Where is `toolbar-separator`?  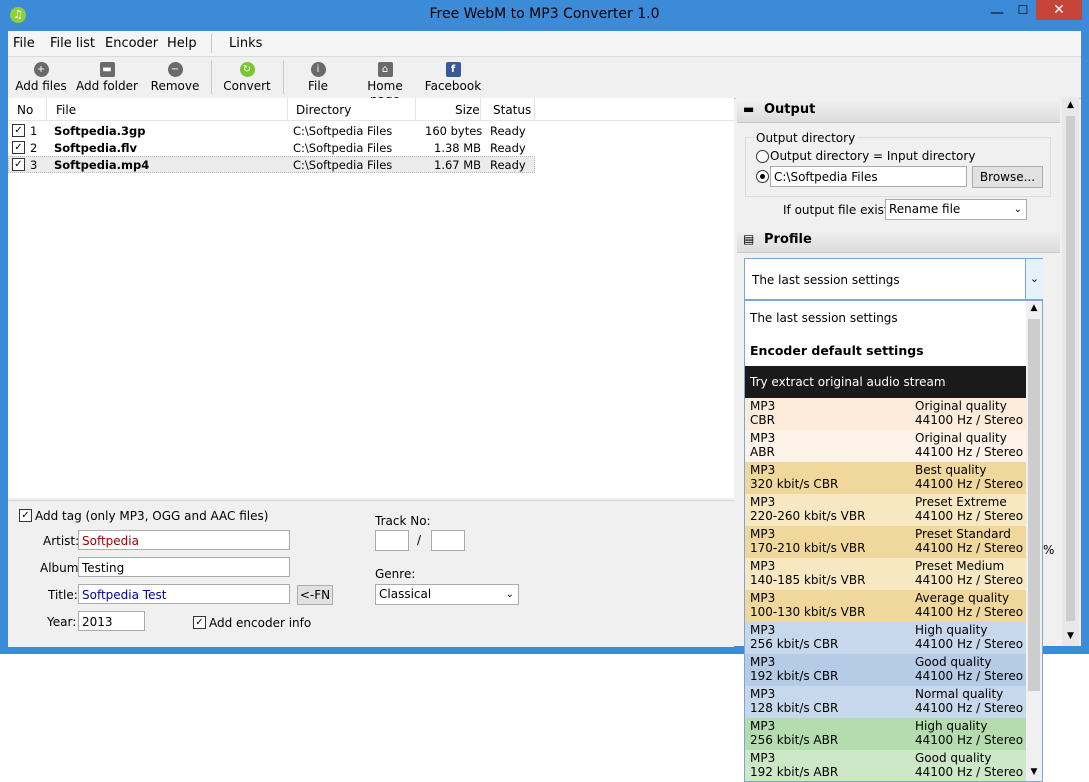
toolbar-separator is located at coordinates (211, 77).